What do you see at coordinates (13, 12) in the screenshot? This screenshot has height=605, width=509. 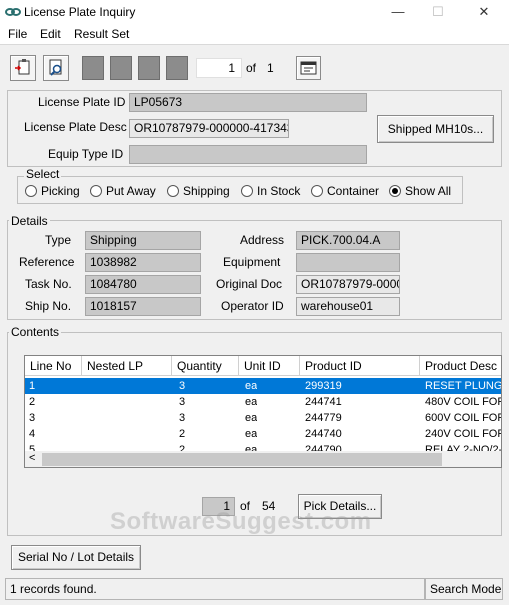 I see `app-icon` at bounding box center [13, 12].